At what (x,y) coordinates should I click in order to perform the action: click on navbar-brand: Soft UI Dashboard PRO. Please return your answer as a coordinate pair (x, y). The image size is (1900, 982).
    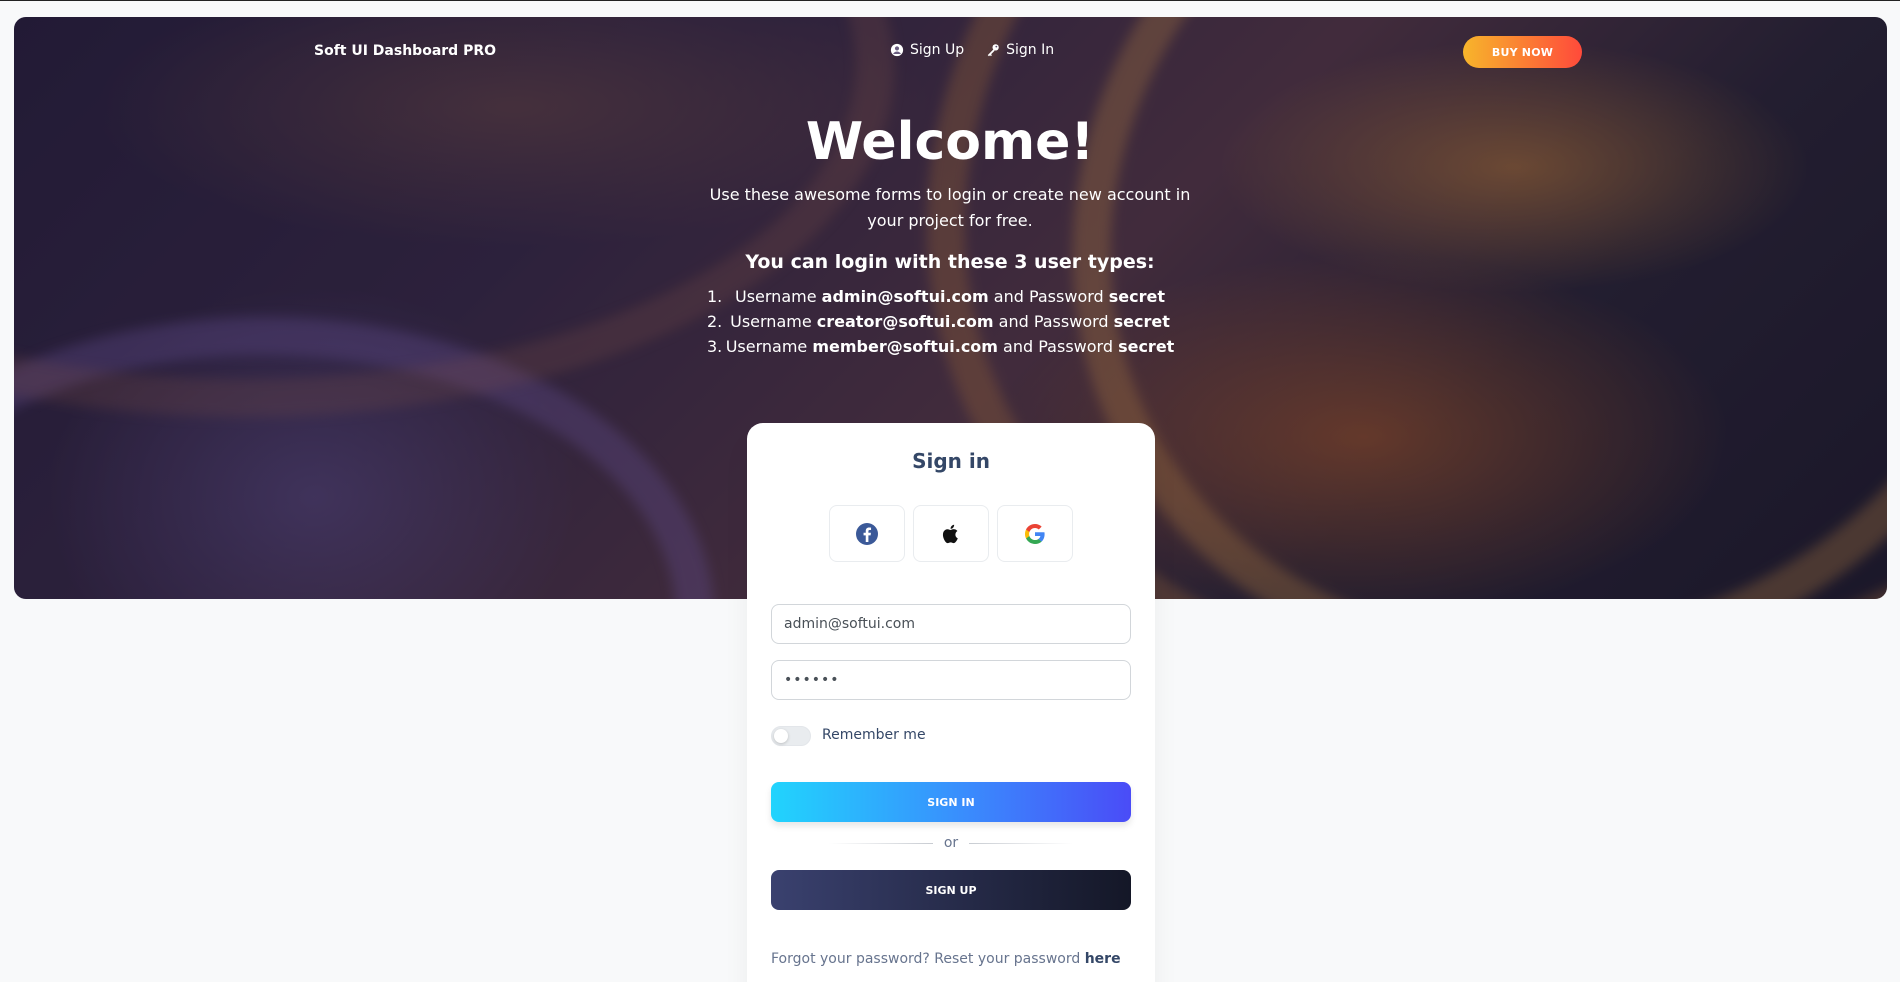
    Looking at the image, I should click on (405, 51).